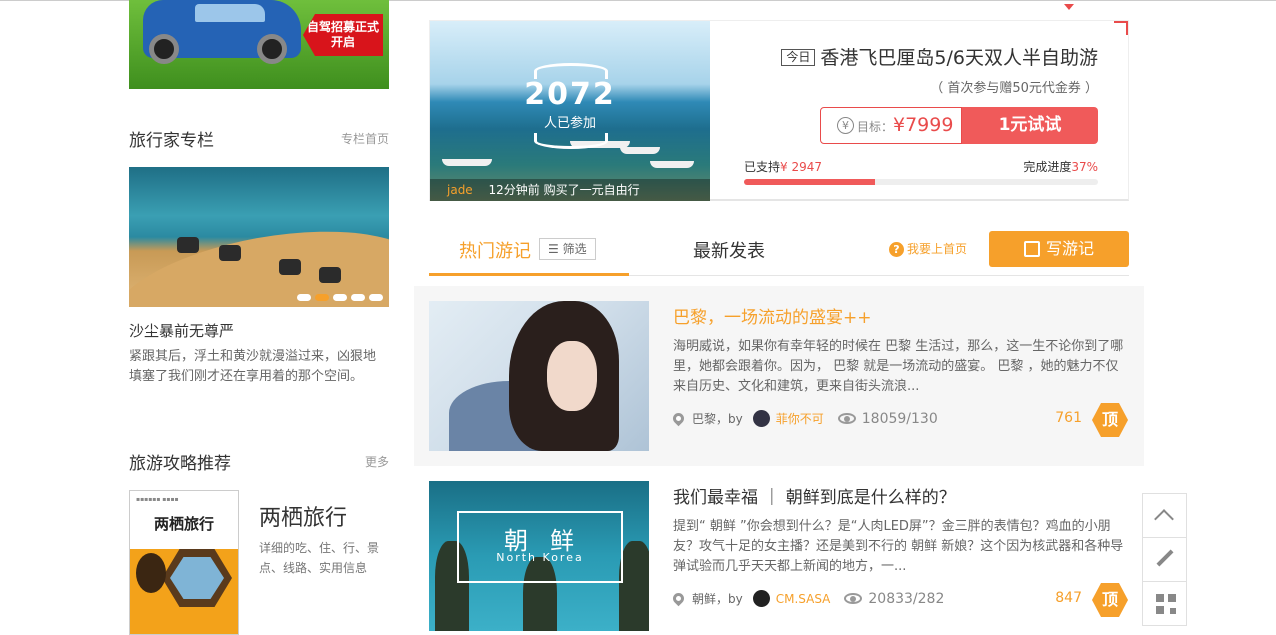 The image size is (1276, 635). Describe the element at coordinates (1068, 598) in the screenshot. I see `vote-count: 847` at that location.